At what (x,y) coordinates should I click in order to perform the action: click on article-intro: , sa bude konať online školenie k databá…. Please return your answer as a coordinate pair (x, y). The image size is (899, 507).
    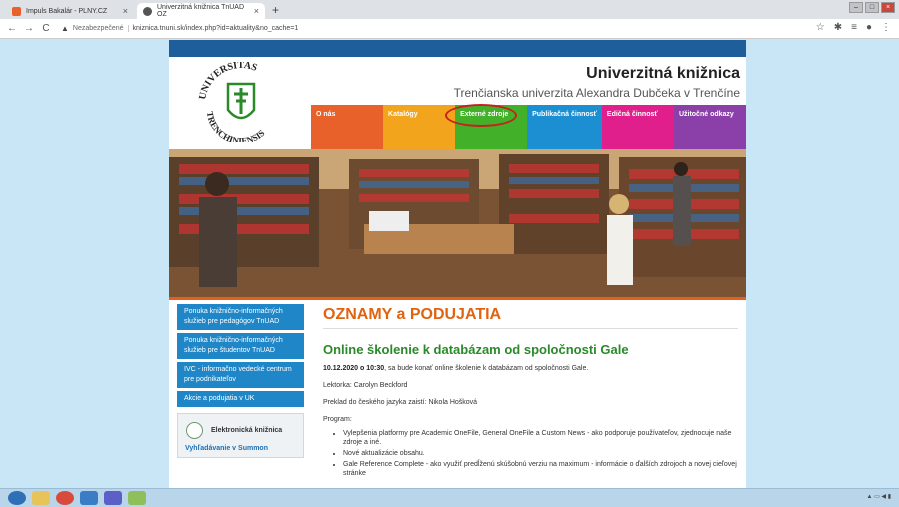
    Looking at the image, I should click on (486, 368).